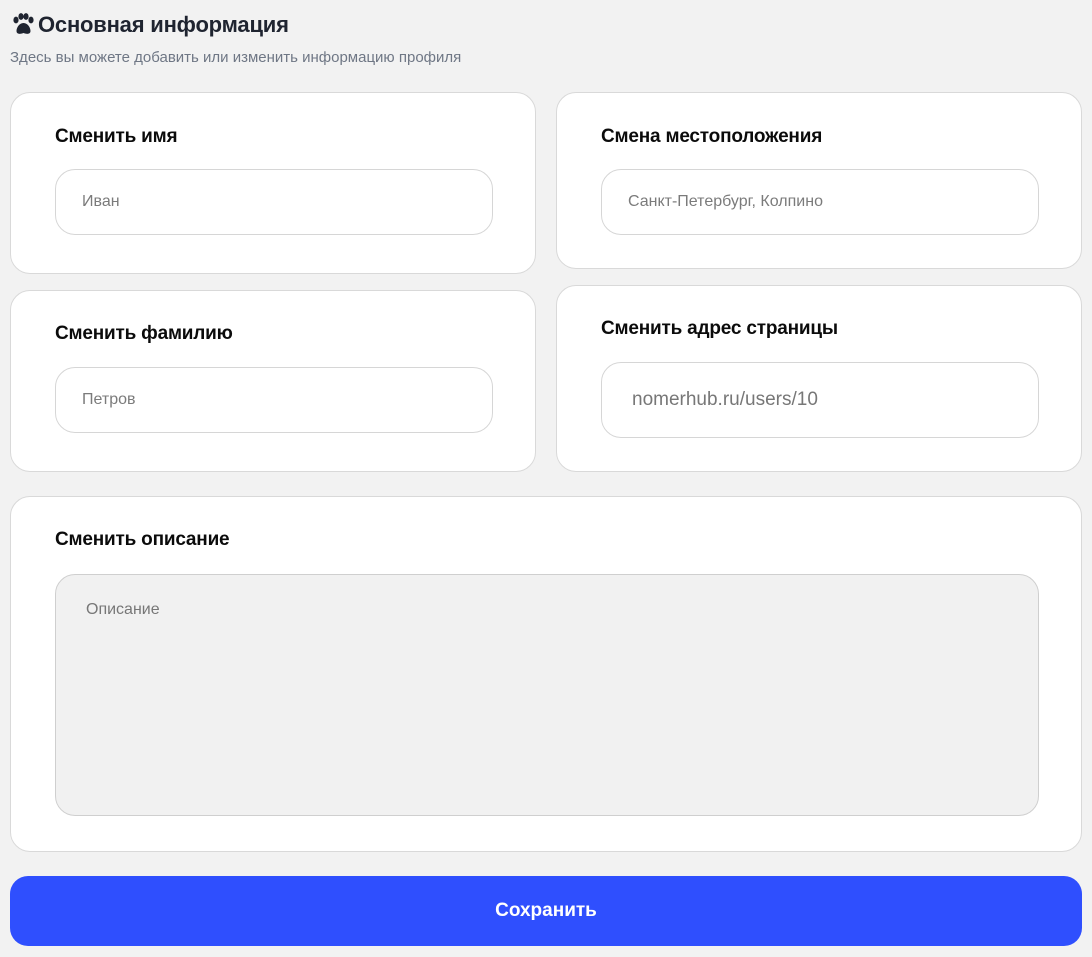 Image resolution: width=1092 pixels, height=957 pixels. Describe the element at coordinates (163, 24) in the screenshot. I see `page-title: Основная информация` at that location.